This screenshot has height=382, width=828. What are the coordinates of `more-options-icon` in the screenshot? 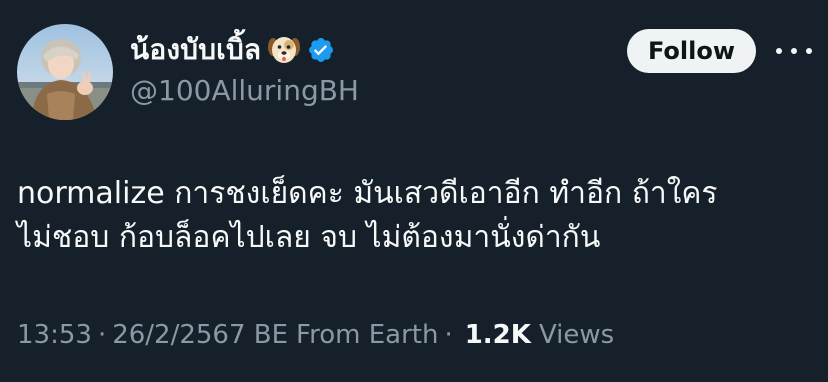 It's located at (794, 51).